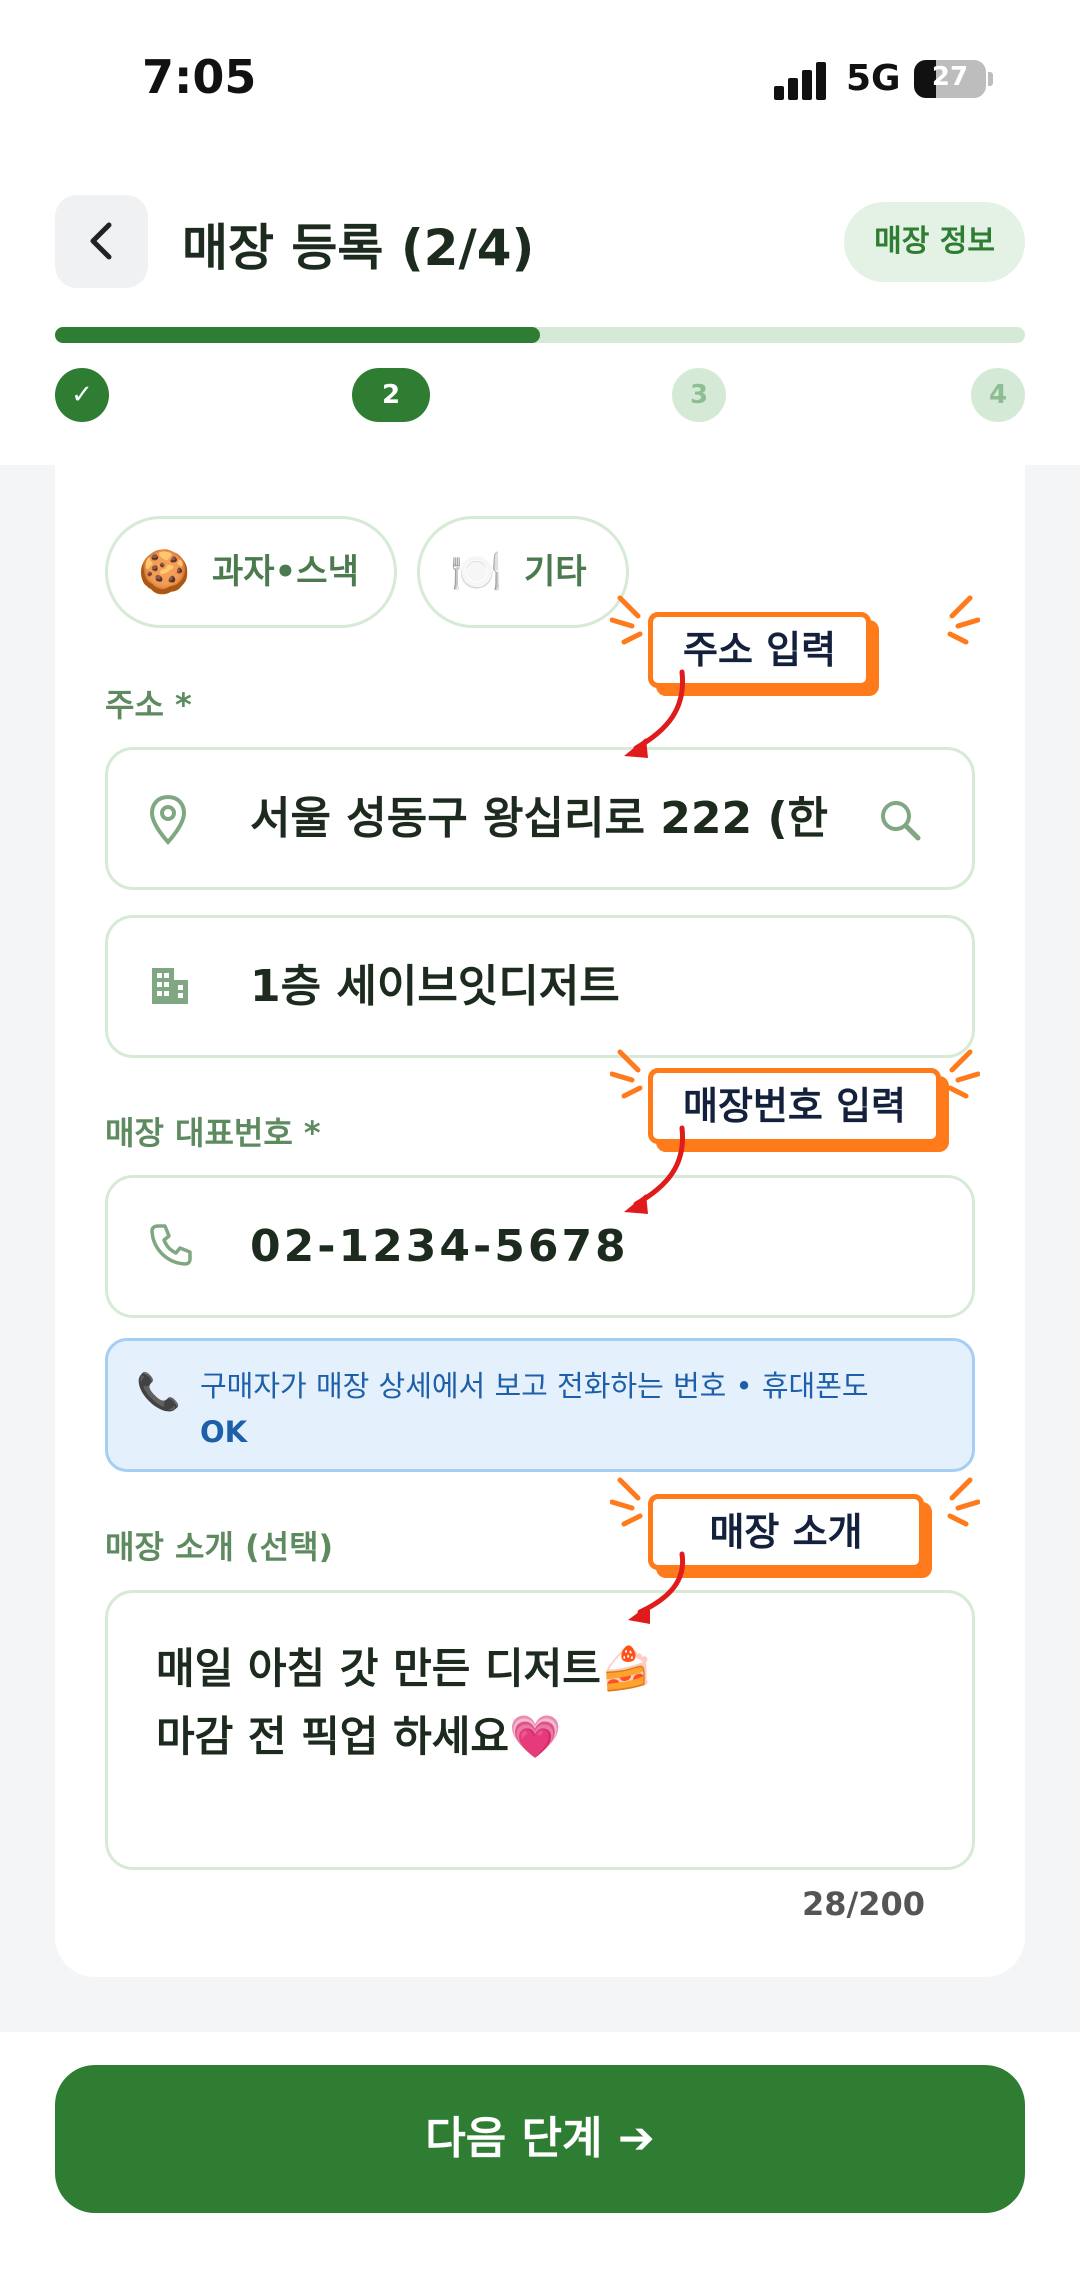 The height and width of the screenshot is (2280, 1080). What do you see at coordinates (540, 312) in the screenshot?
I see `header: 매장 등록 (2/4) 매장 정보 ✓ 2 3 4` at bounding box center [540, 312].